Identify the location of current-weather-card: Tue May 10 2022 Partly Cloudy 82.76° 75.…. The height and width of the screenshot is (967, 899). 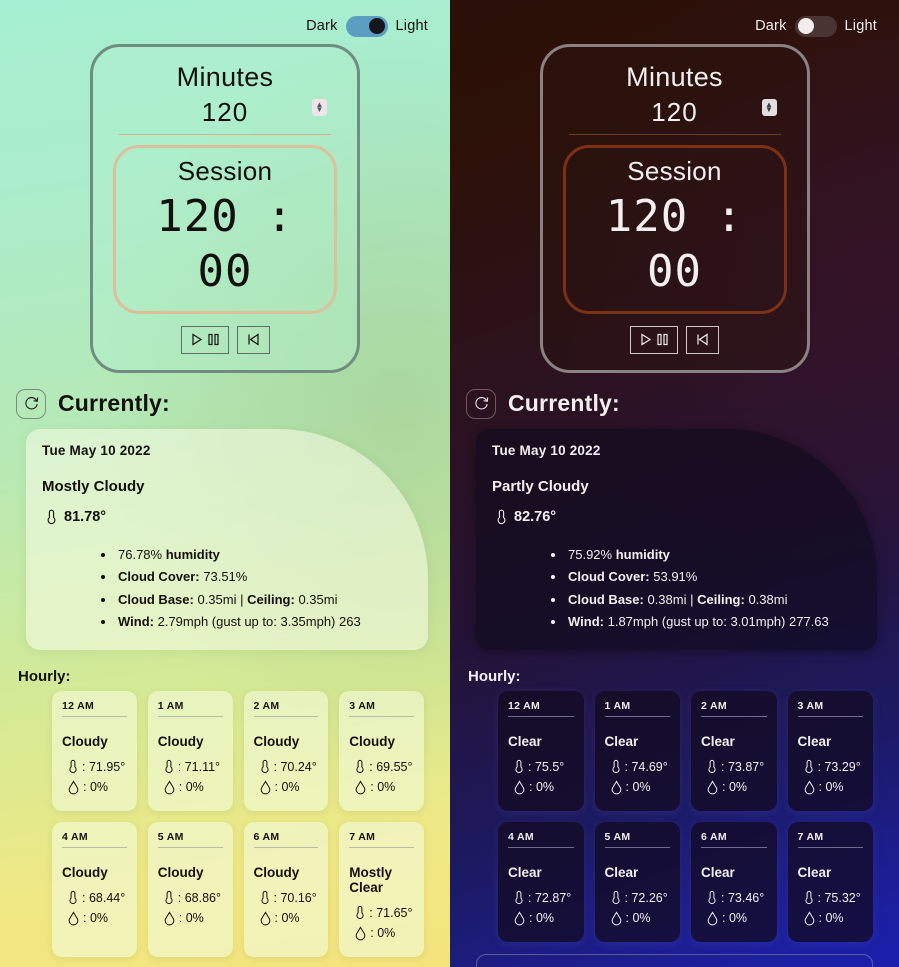
(676, 539).